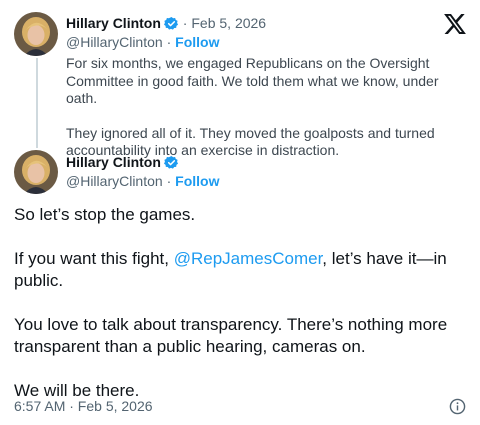  I want to click on mention-link: @RepJamesComer, so click(248, 258).